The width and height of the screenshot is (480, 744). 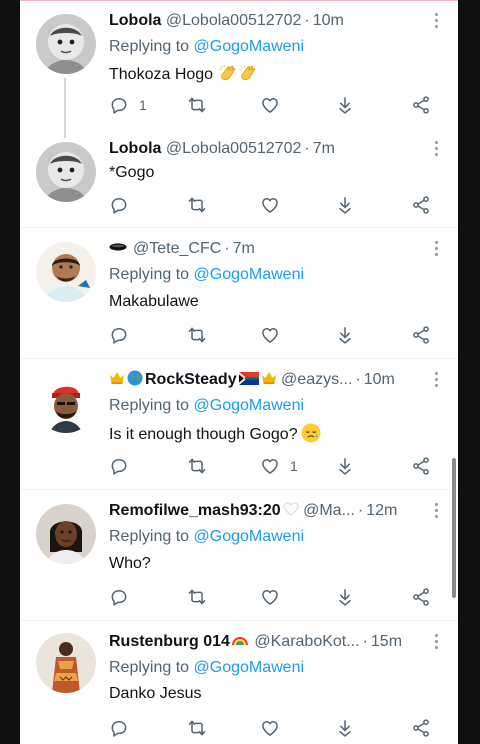 I want to click on crown-icon, so click(x=268, y=378).